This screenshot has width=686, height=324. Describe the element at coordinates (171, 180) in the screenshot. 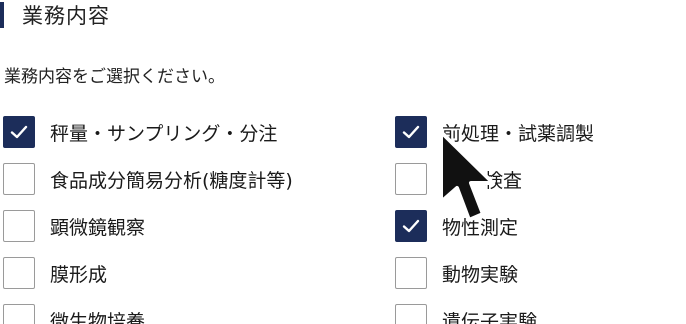

I see `option-label: 食品成分簡易分析(糖度計等)` at that location.